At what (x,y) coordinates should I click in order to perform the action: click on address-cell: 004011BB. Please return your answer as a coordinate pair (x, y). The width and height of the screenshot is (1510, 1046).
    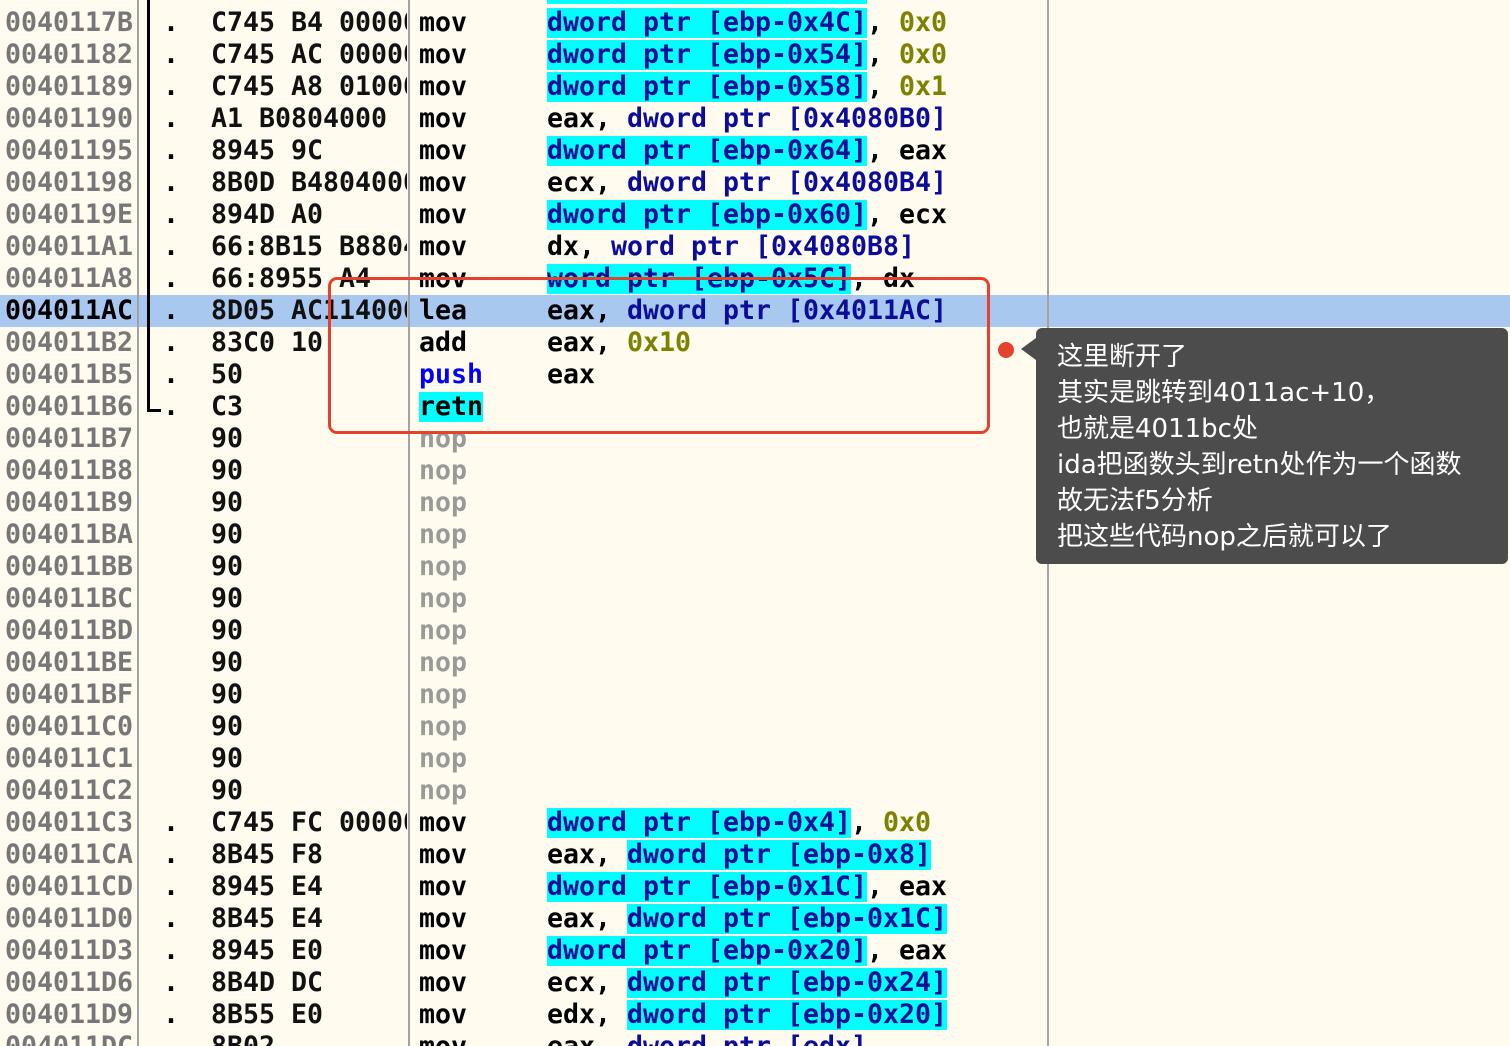
    Looking at the image, I should click on (69, 566).